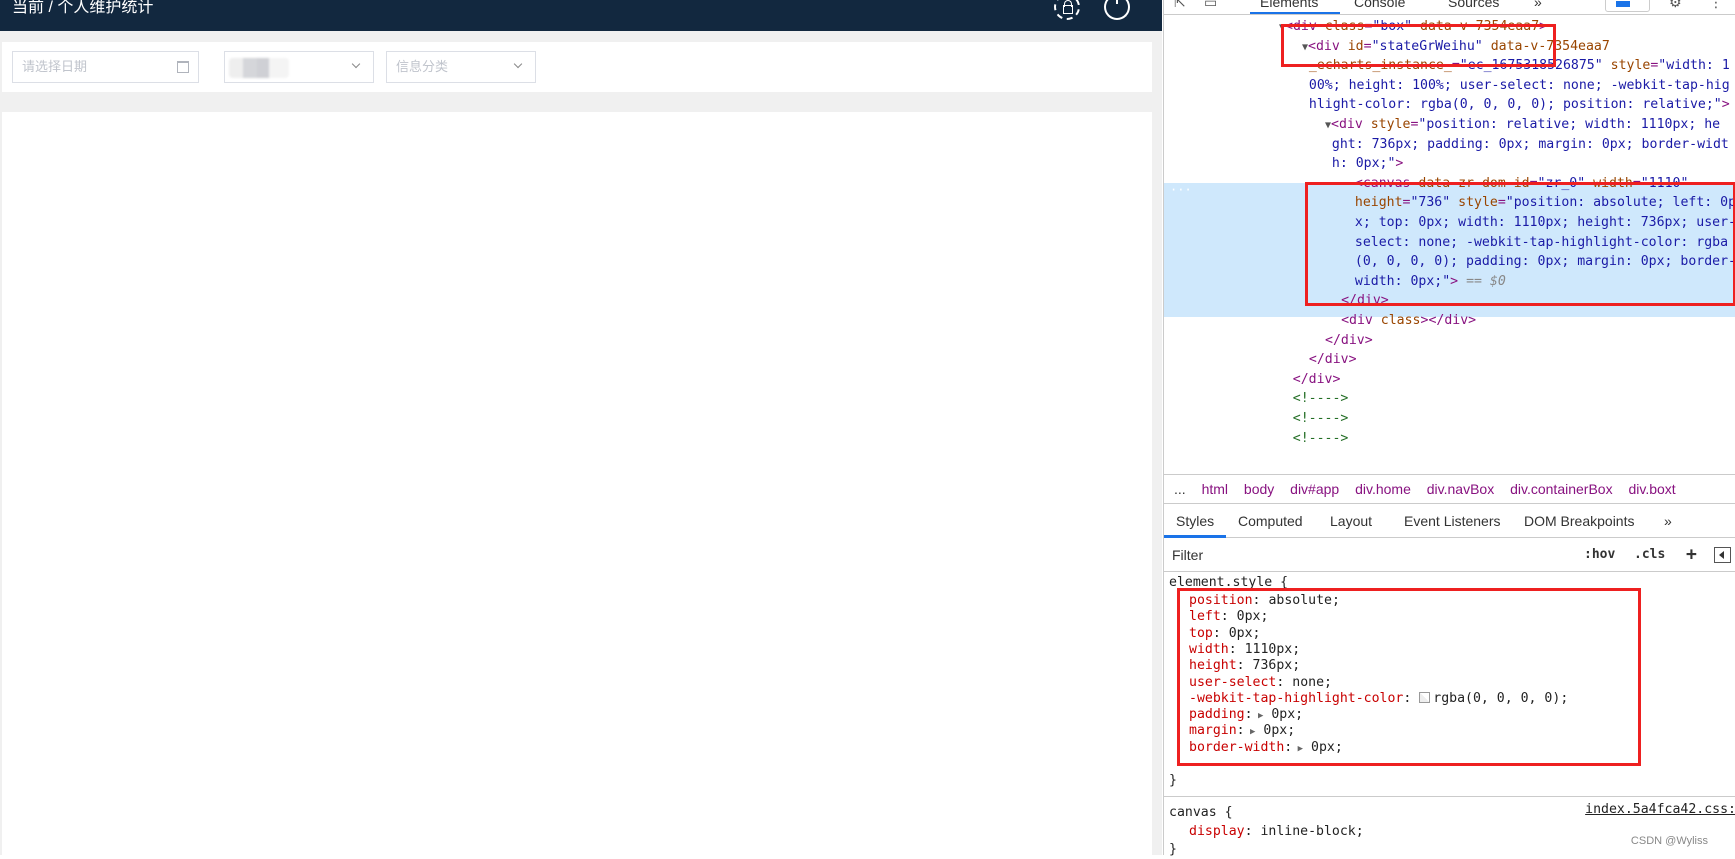  Describe the element at coordinates (1367, 163) in the screenshot. I see `dom-node-line: h: 0px;">` at that location.